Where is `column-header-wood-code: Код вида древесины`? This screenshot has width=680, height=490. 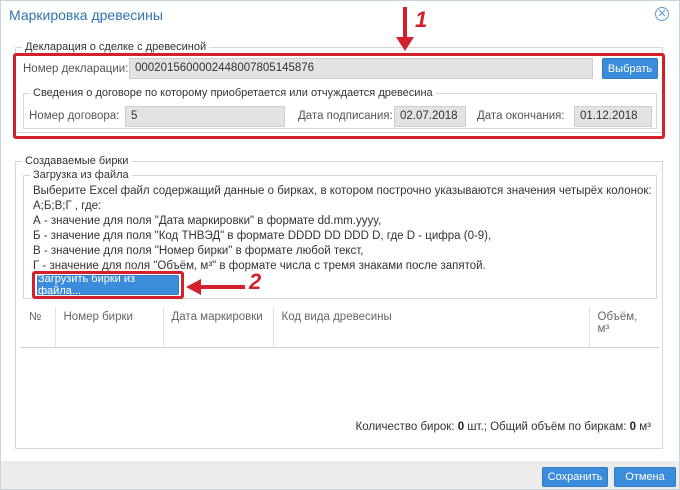 column-header-wood-code: Код вида древесины is located at coordinates (430, 327).